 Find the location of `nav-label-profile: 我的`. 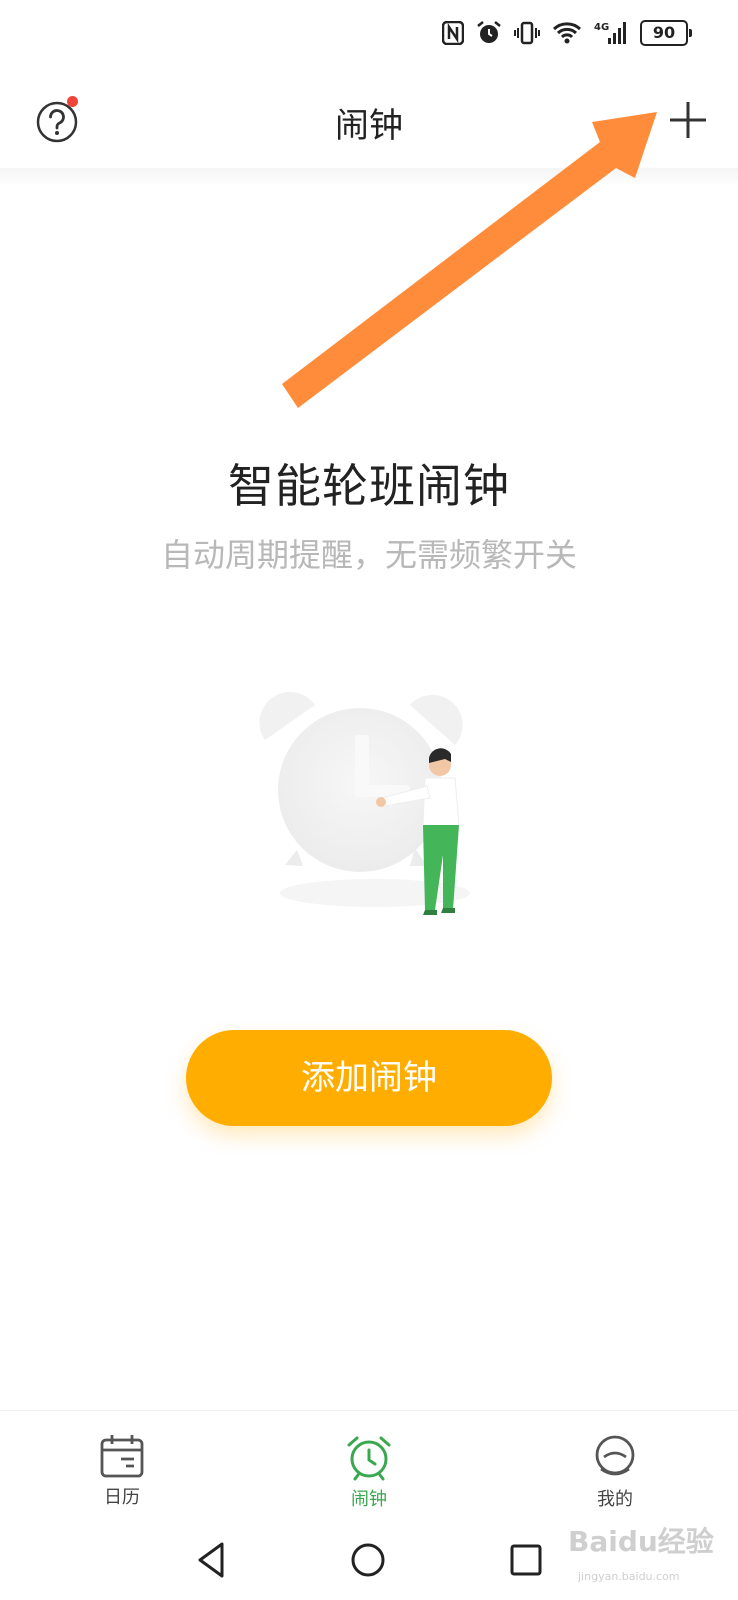

nav-label-profile: 我的 is located at coordinates (615, 1499).